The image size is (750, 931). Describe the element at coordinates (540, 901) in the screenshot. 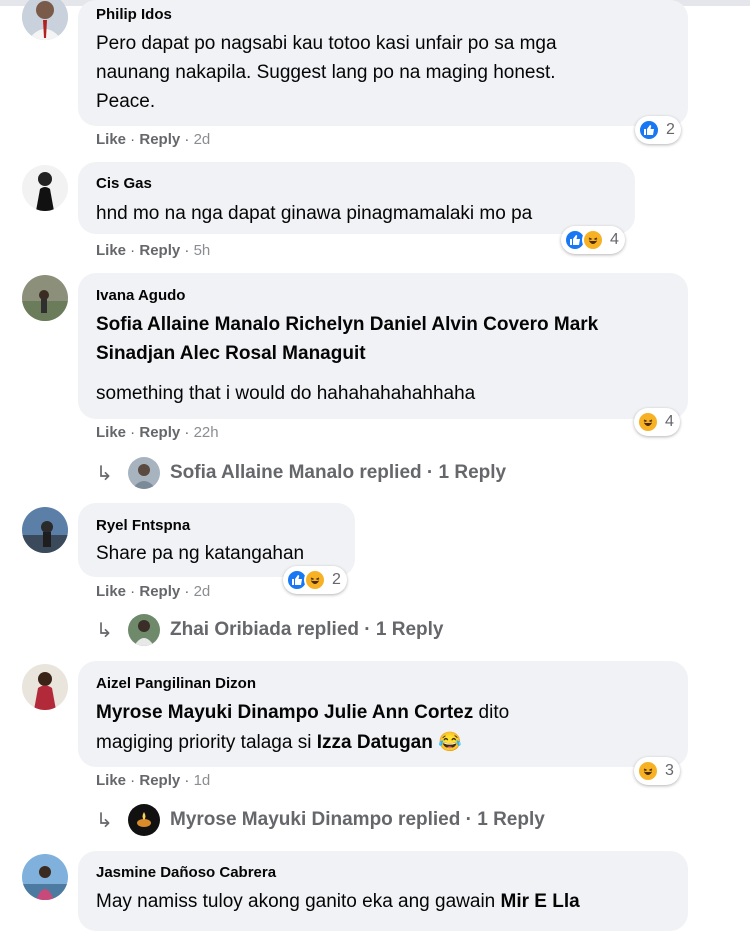

I see `tagged-person: Mir E Lla` at that location.